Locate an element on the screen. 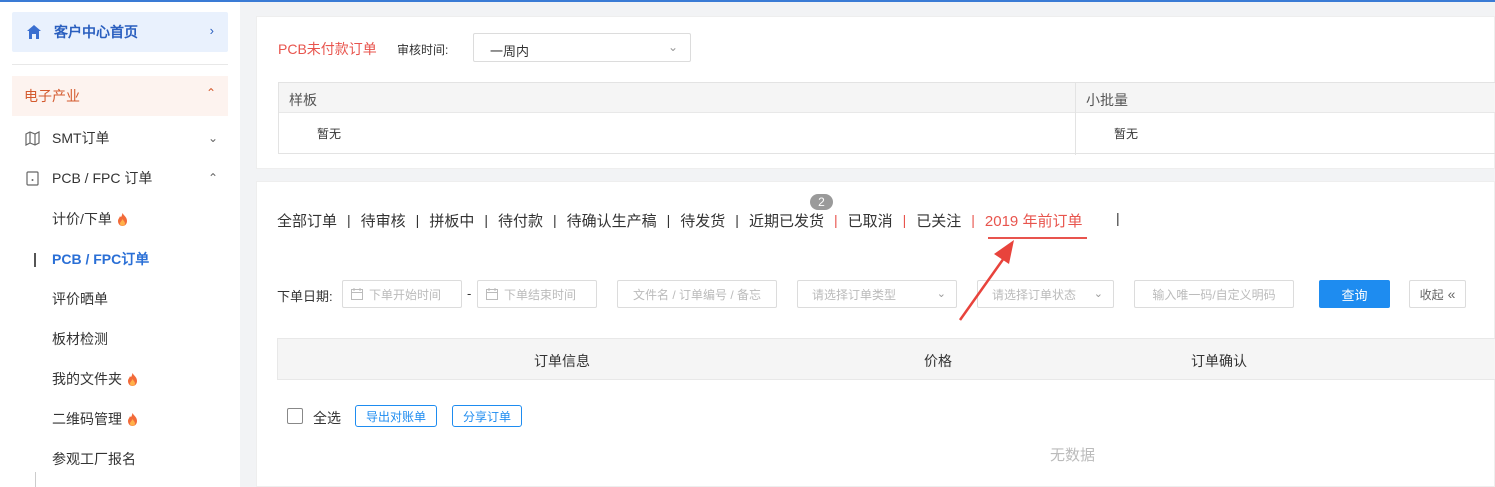  tab-cancelled: 已取消 is located at coordinates (870, 220).